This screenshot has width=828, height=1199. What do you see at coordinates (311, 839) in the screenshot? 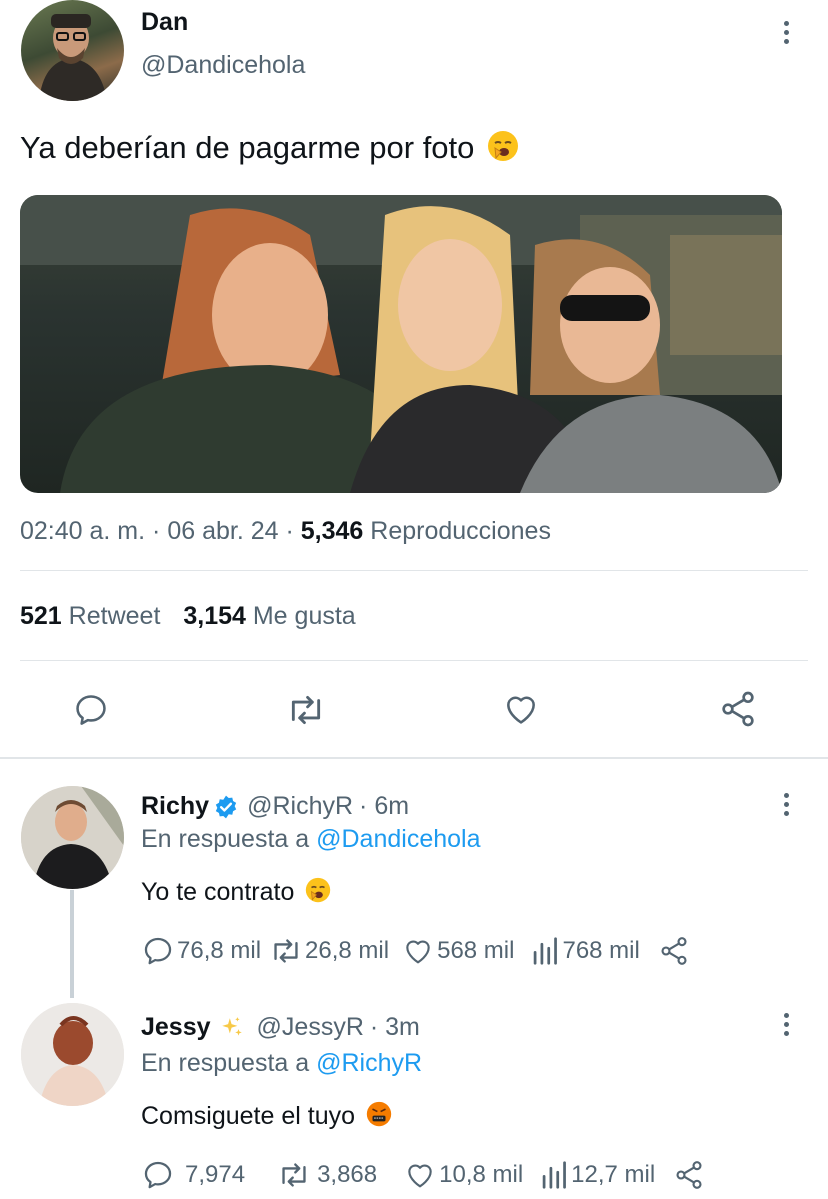
I see `reply-to-line: En respuesta a @Dandicehola` at bounding box center [311, 839].